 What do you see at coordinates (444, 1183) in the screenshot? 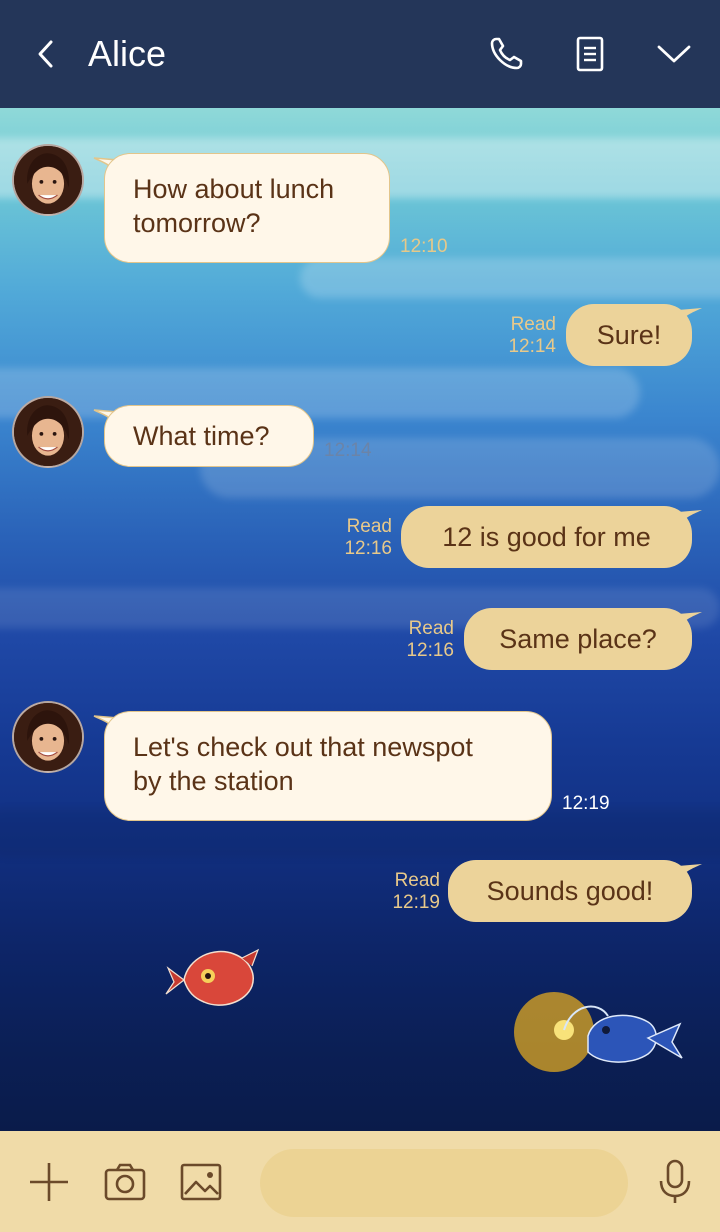
I see `message-input` at bounding box center [444, 1183].